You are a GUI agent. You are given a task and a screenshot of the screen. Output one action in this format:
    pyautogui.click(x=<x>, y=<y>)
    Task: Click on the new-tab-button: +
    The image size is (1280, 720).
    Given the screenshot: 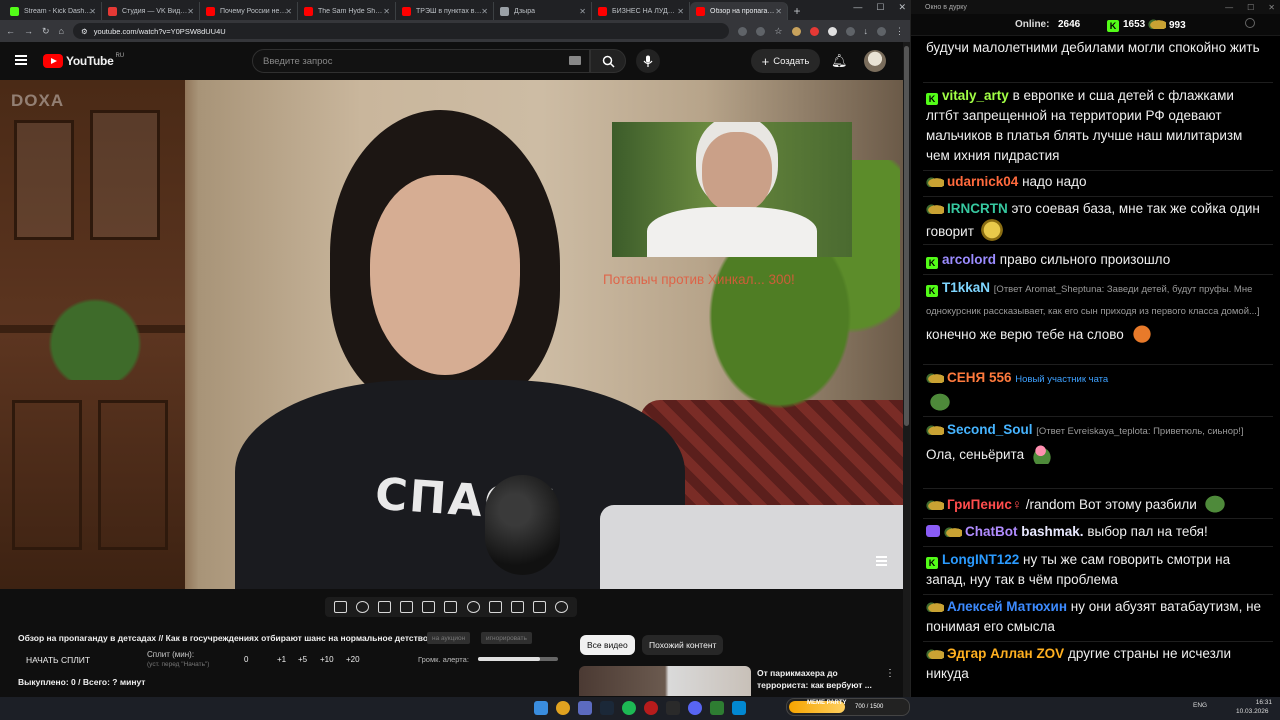 What is the action you would take?
    pyautogui.click(x=797, y=11)
    